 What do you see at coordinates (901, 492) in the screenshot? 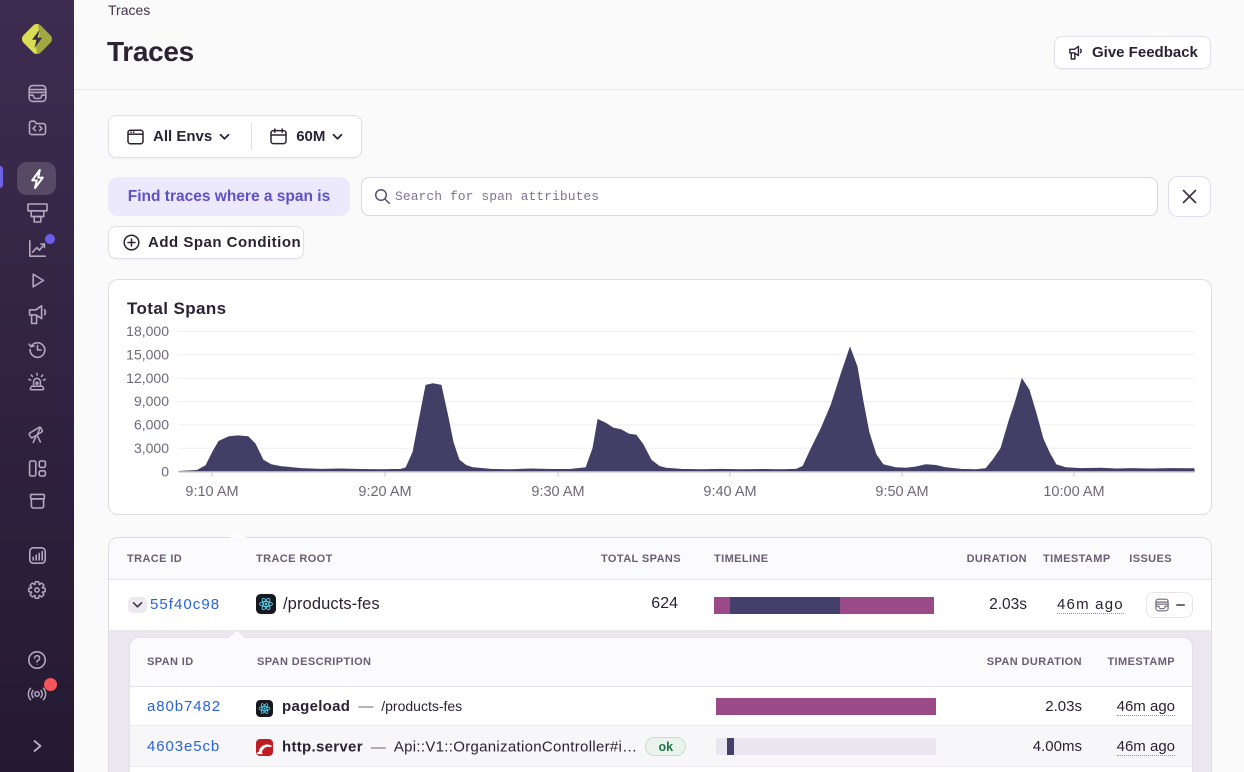
I see `svg-text: 9:50 AM` at bounding box center [901, 492].